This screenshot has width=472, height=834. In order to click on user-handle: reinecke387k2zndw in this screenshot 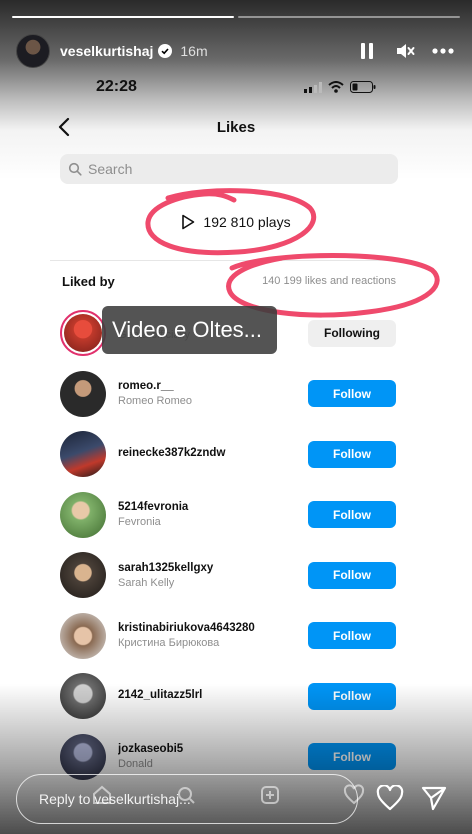, I will do `click(213, 453)`.